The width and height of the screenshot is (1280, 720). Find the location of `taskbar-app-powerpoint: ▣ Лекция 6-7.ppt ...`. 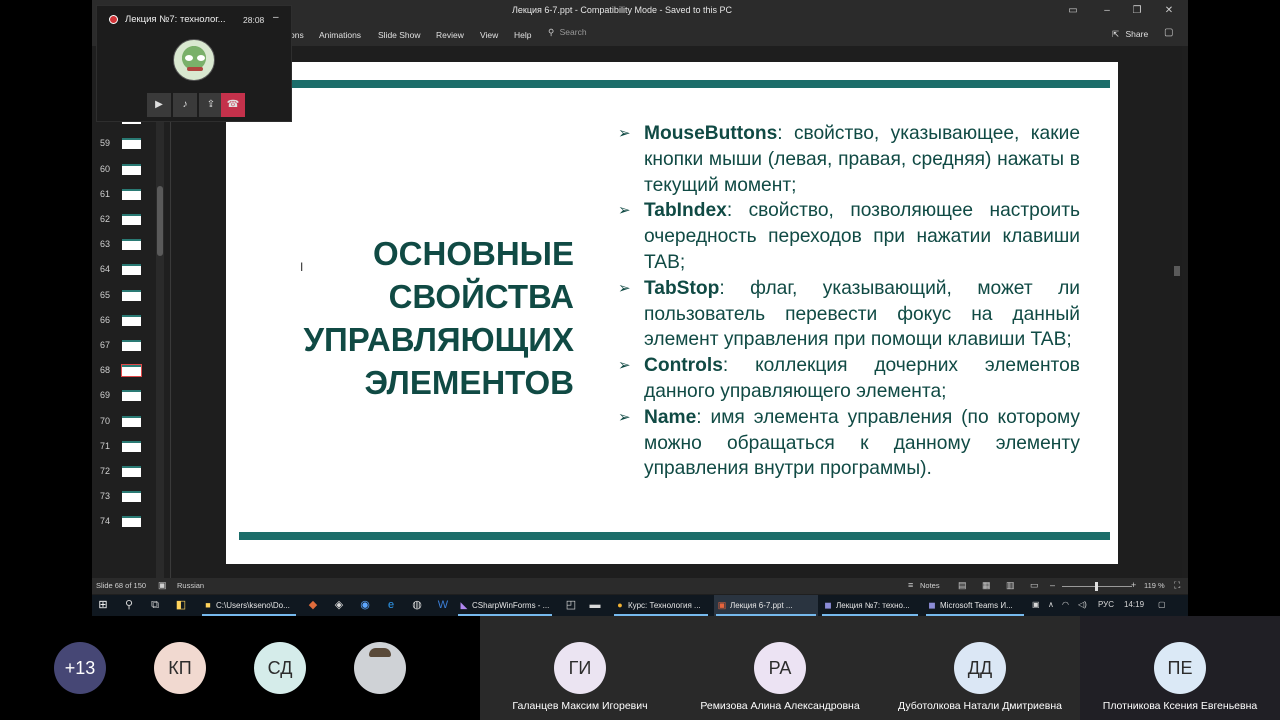

taskbar-app-powerpoint: ▣ Лекция 6-7.ppt ... is located at coordinates (766, 605).